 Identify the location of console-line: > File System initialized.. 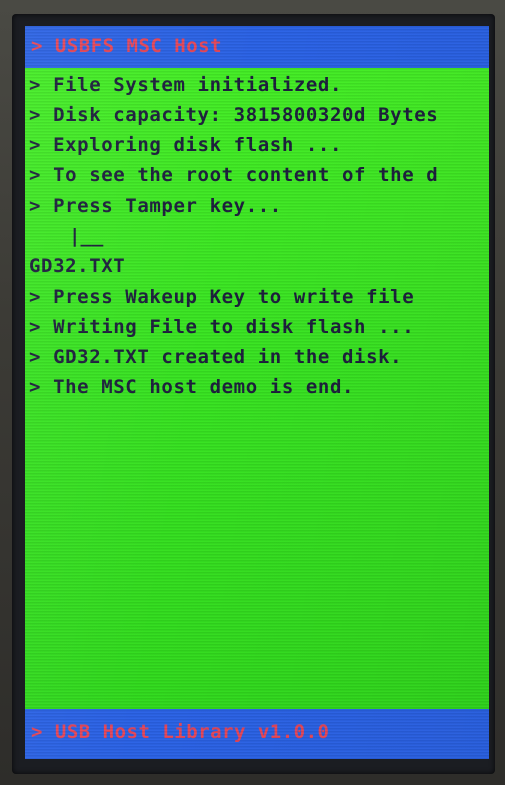
(186, 85).